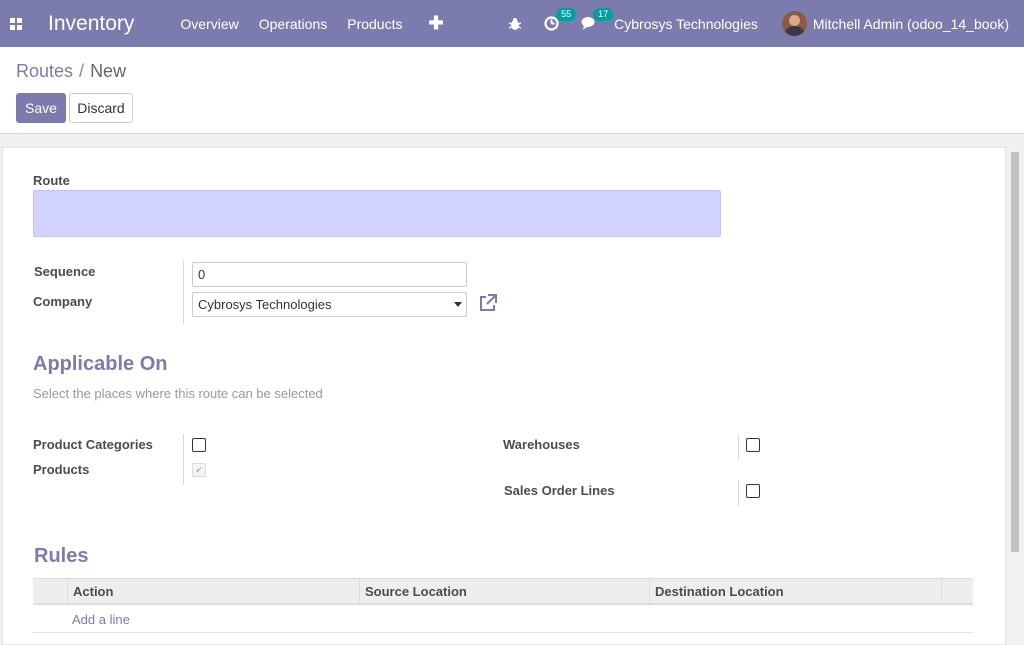 This screenshot has height=645, width=1024. I want to click on products-checkbox: ✔, so click(199, 470).